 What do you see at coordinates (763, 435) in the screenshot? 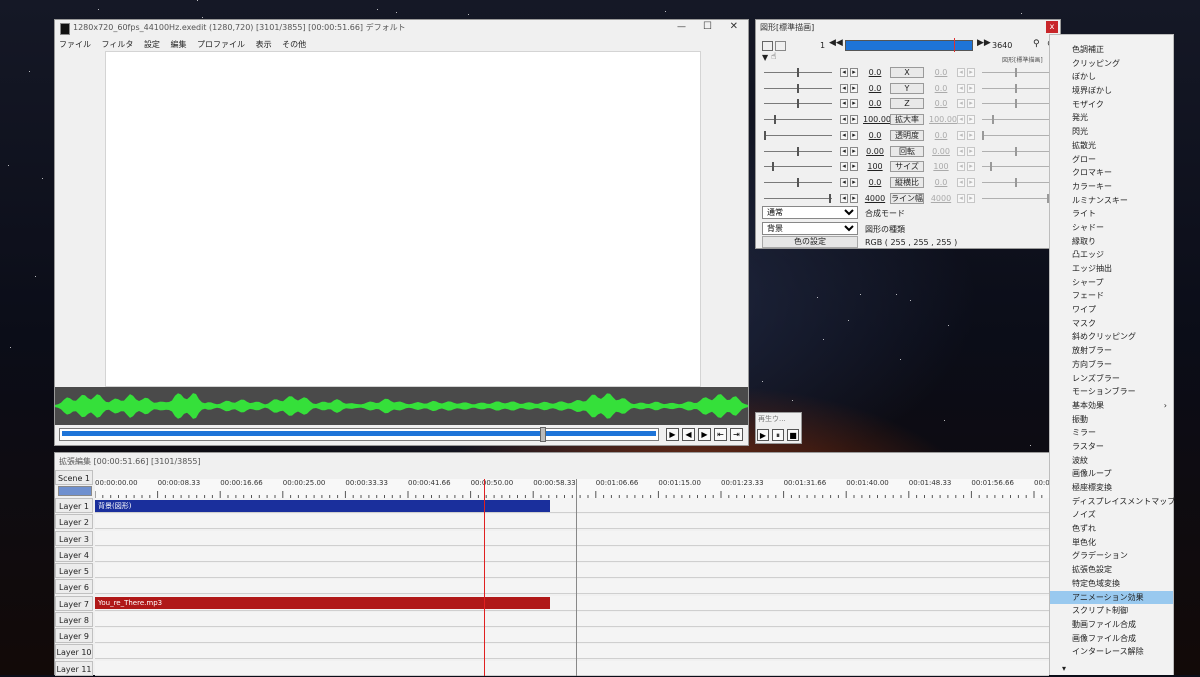
I see `mini-play-icon: ▶` at bounding box center [763, 435].